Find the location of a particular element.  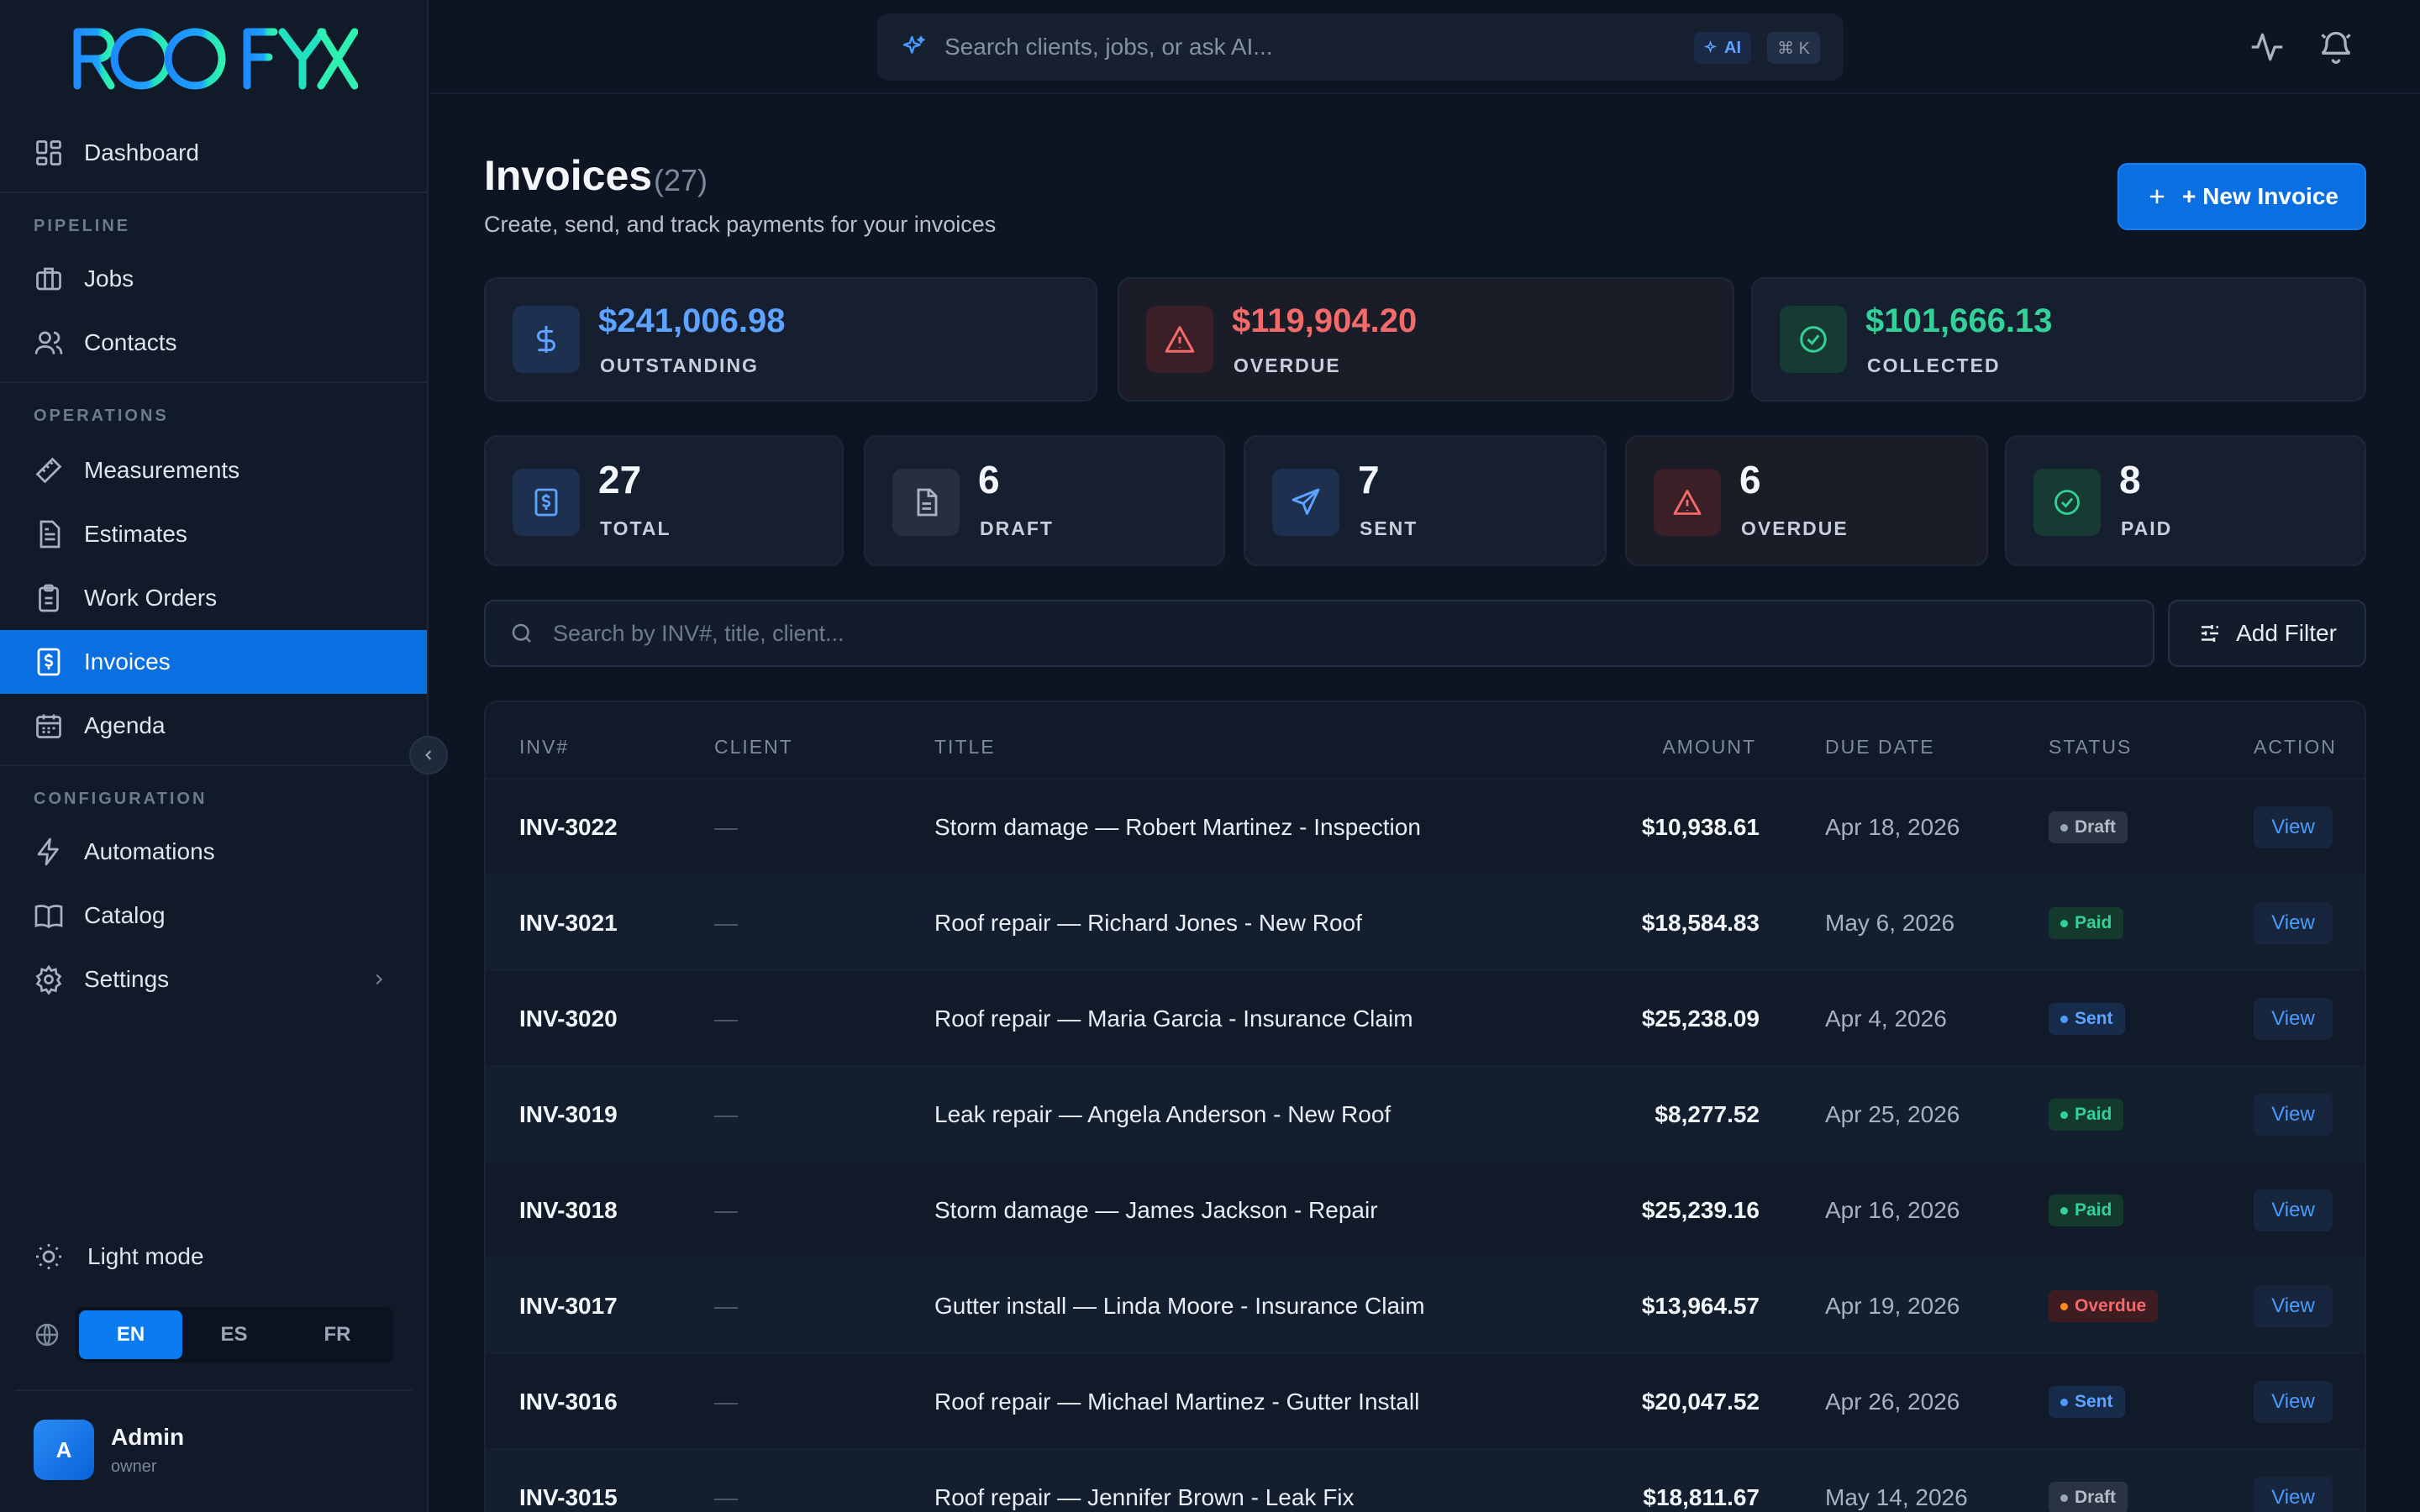

invoice-number: INV-3019 is located at coordinates (568, 1115).